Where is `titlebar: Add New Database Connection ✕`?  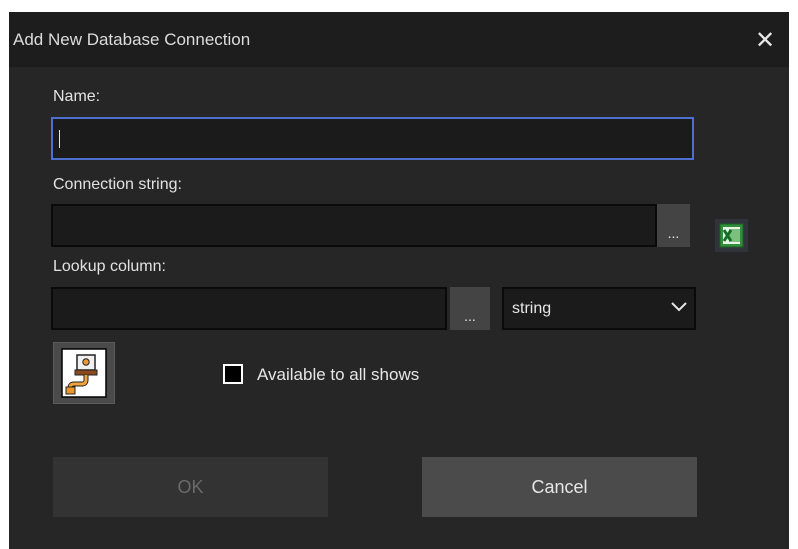
titlebar: Add New Database Connection ✕ is located at coordinates (399, 39).